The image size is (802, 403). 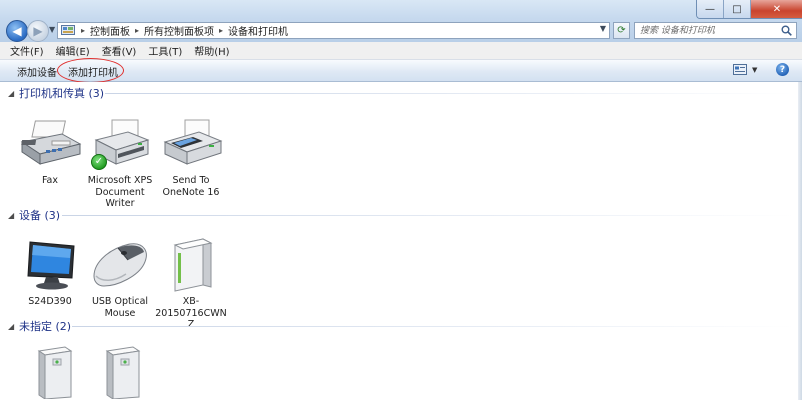 What do you see at coordinates (710, 9) in the screenshot?
I see `minimize-button: —` at bounding box center [710, 9].